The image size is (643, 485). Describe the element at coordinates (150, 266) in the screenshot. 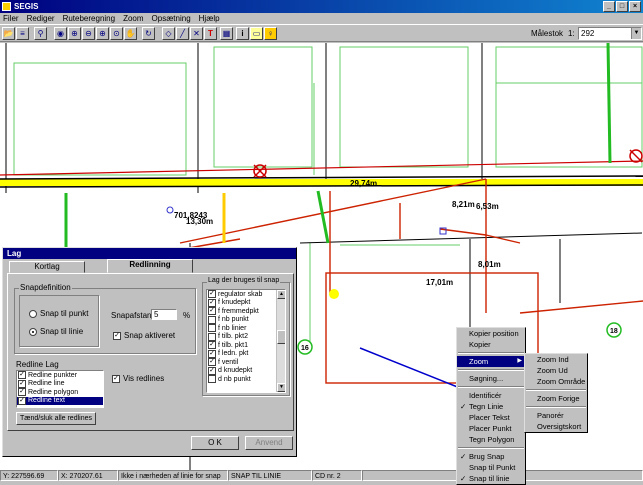

I see `tab-redlinning: Redlinning` at that location.